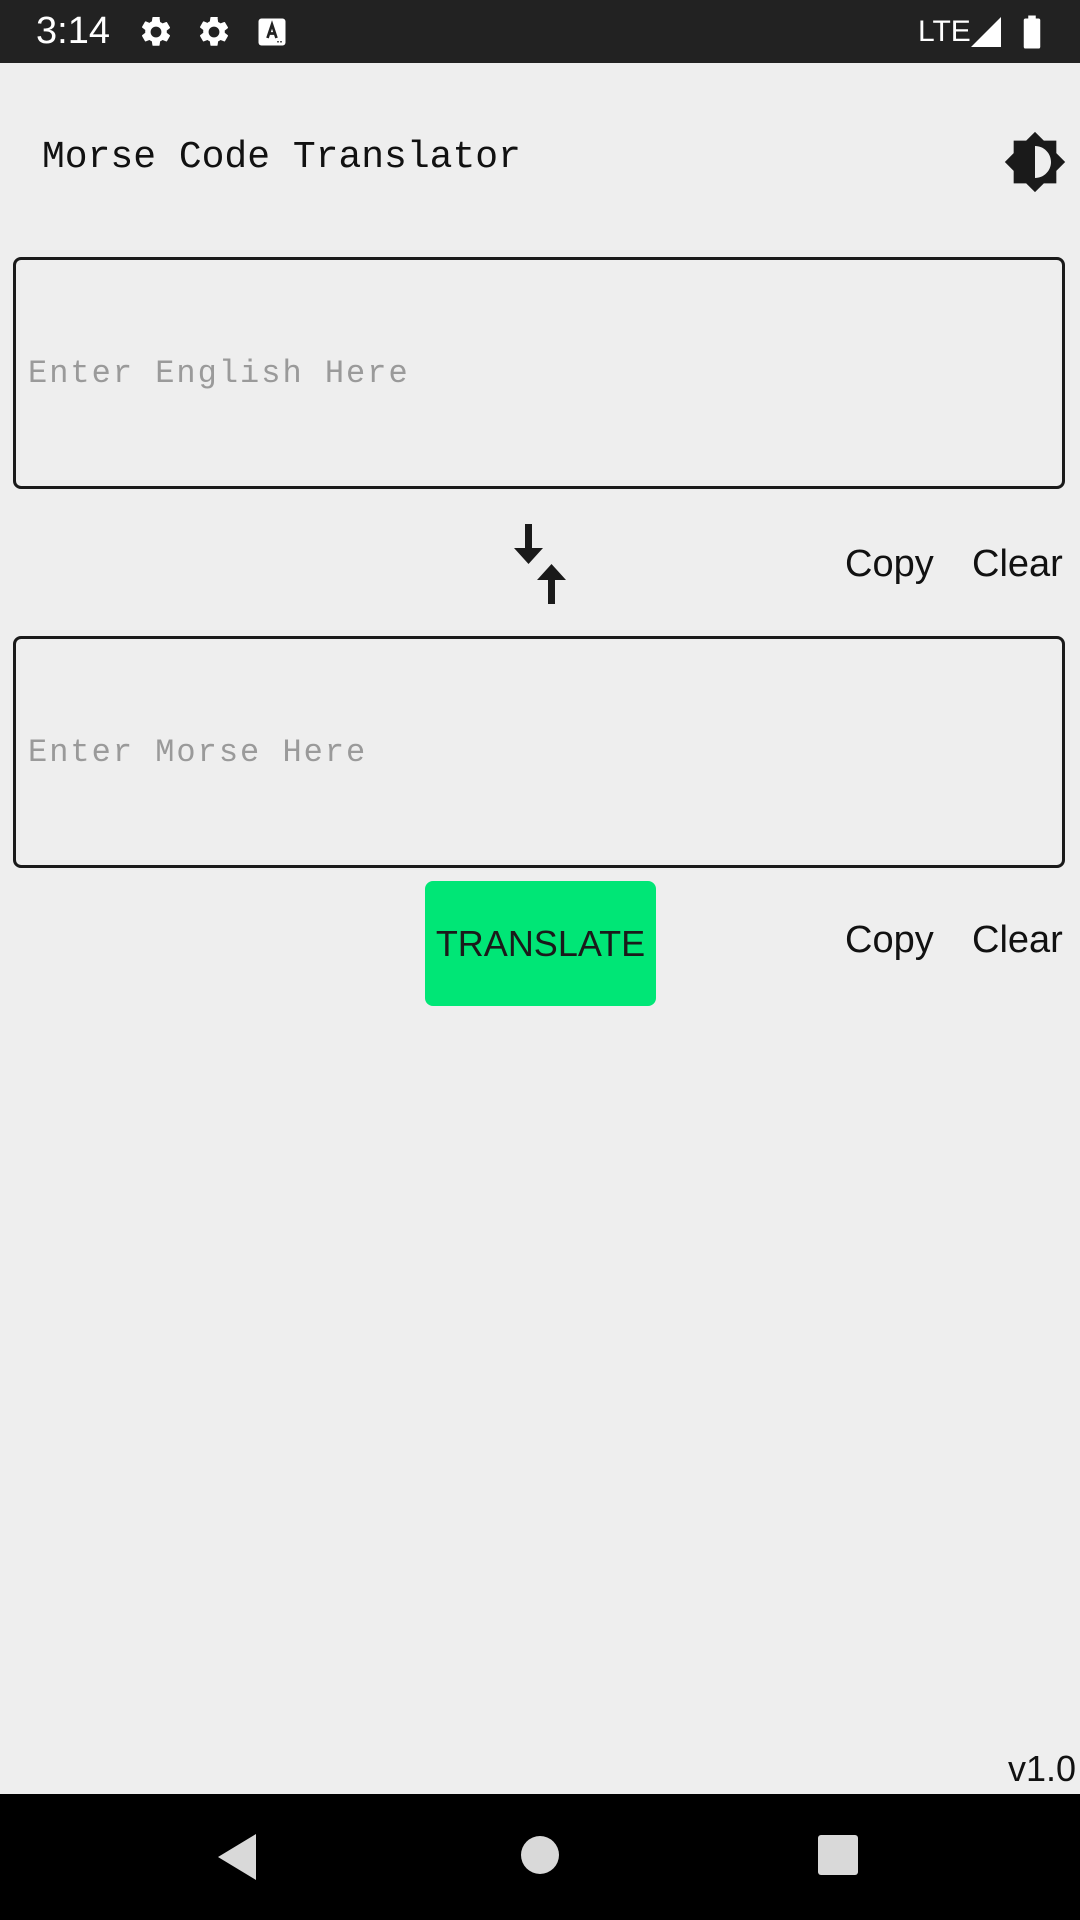 The height and width of the screenshot is (1920, 1080). I want to click on app-title: Morse Code Translator, so click(281, 157).